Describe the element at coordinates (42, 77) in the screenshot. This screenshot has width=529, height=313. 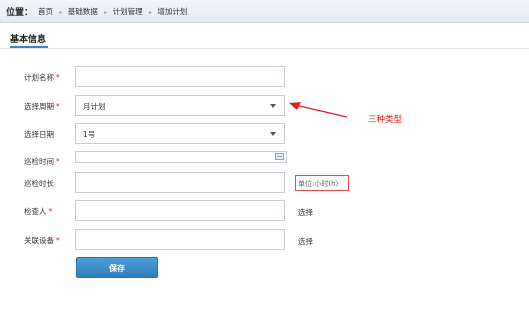
I see `plan-name-label: 计划名称 *` at that location.